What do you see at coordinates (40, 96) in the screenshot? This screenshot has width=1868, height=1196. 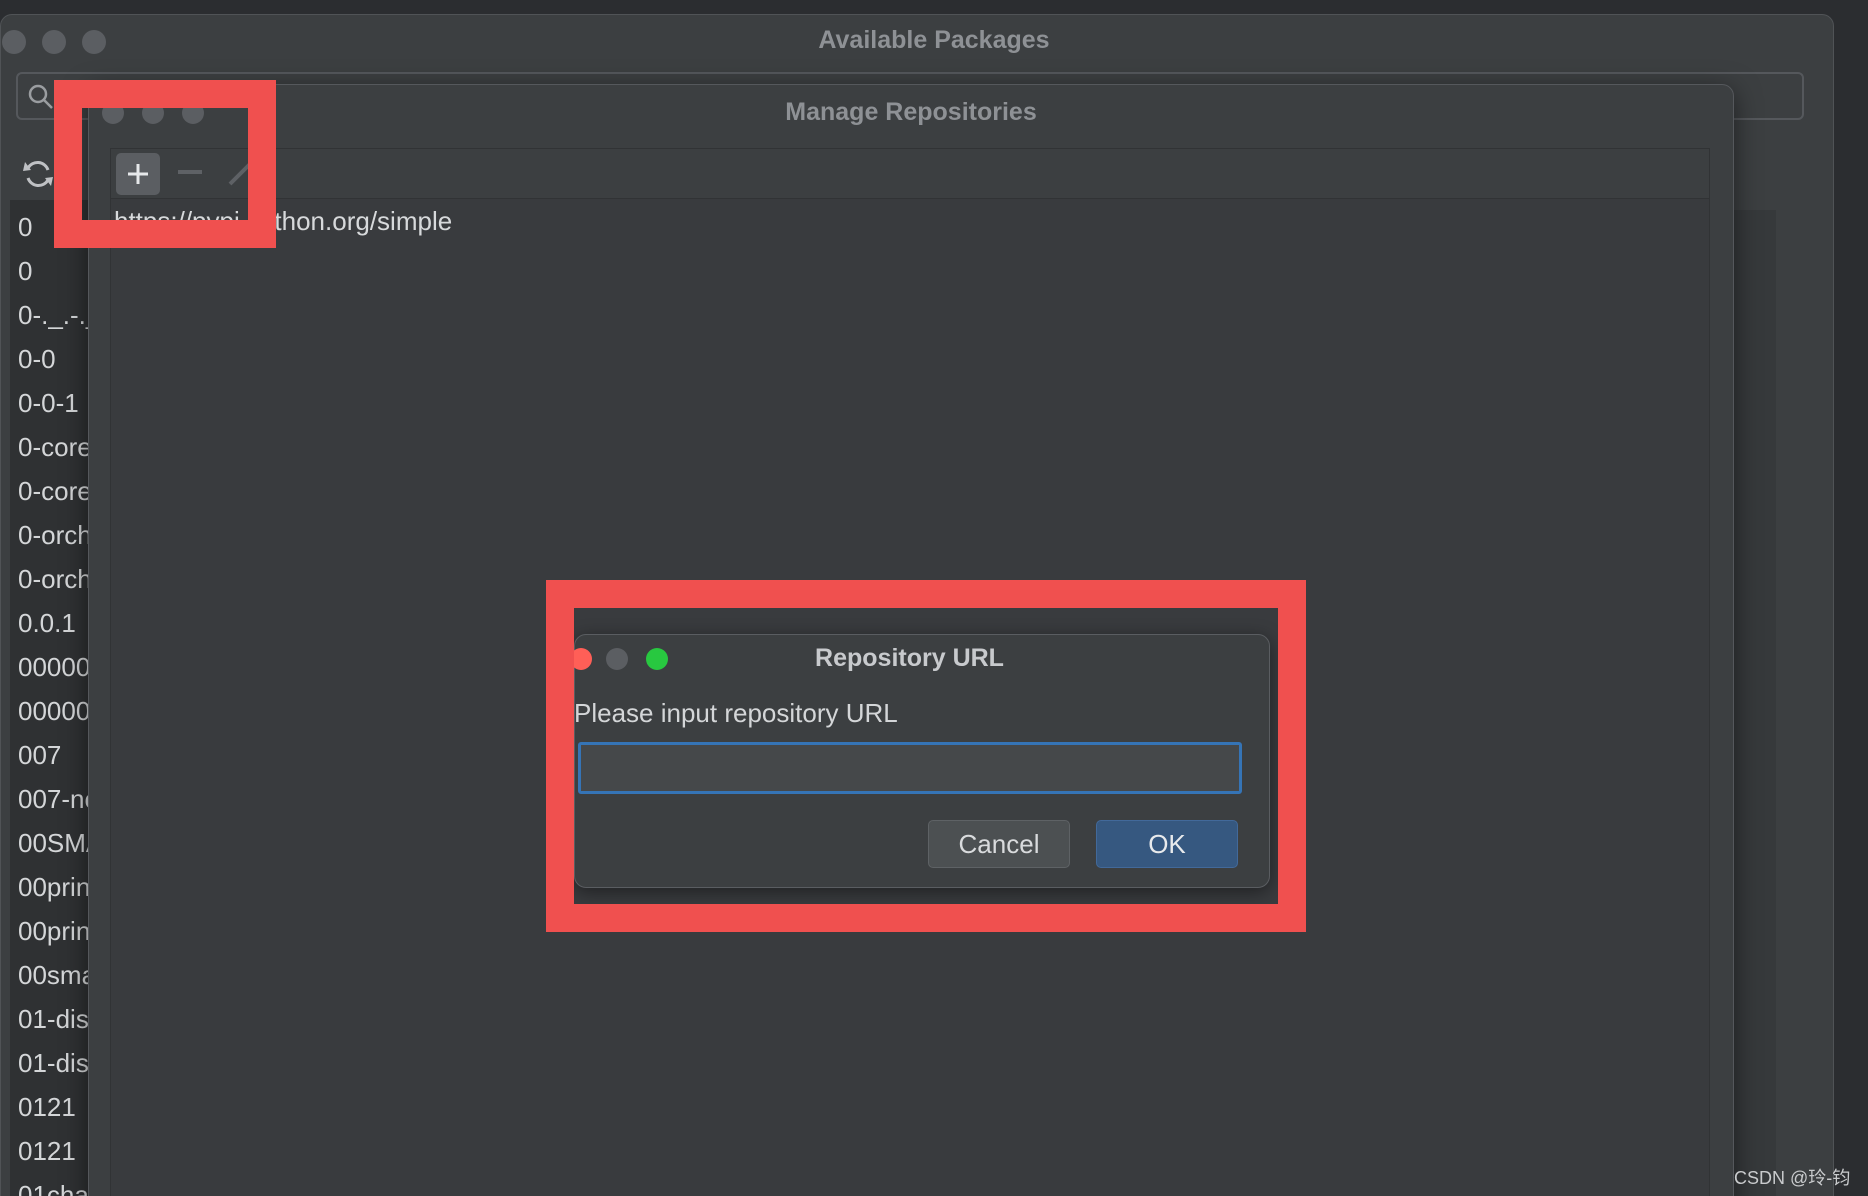 I see `search-icon` at bounding box center [40, 96].